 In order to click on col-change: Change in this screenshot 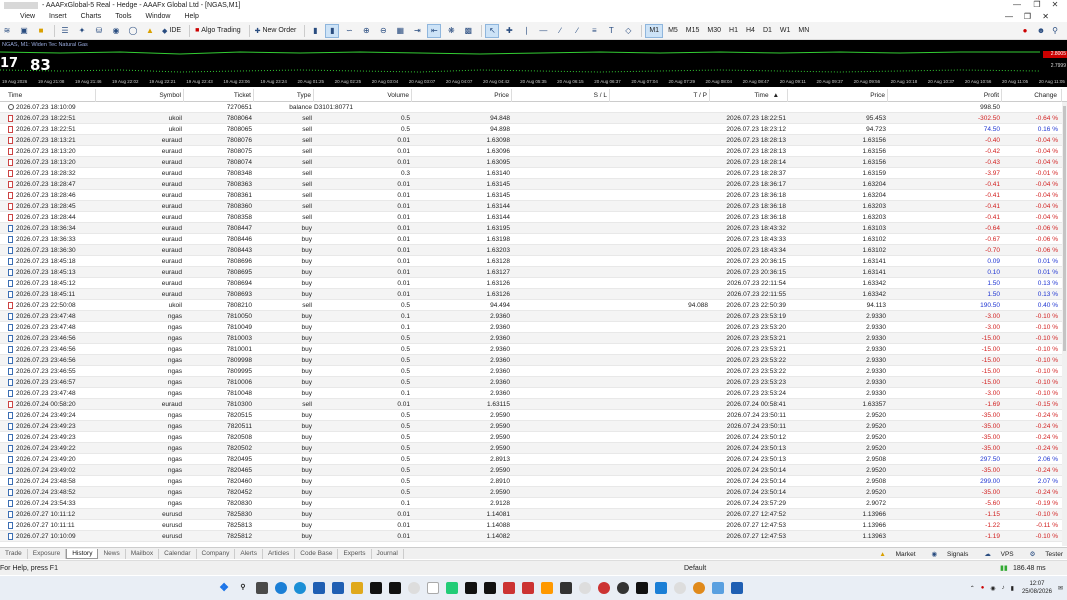, I will do `click(1032, 95)`.